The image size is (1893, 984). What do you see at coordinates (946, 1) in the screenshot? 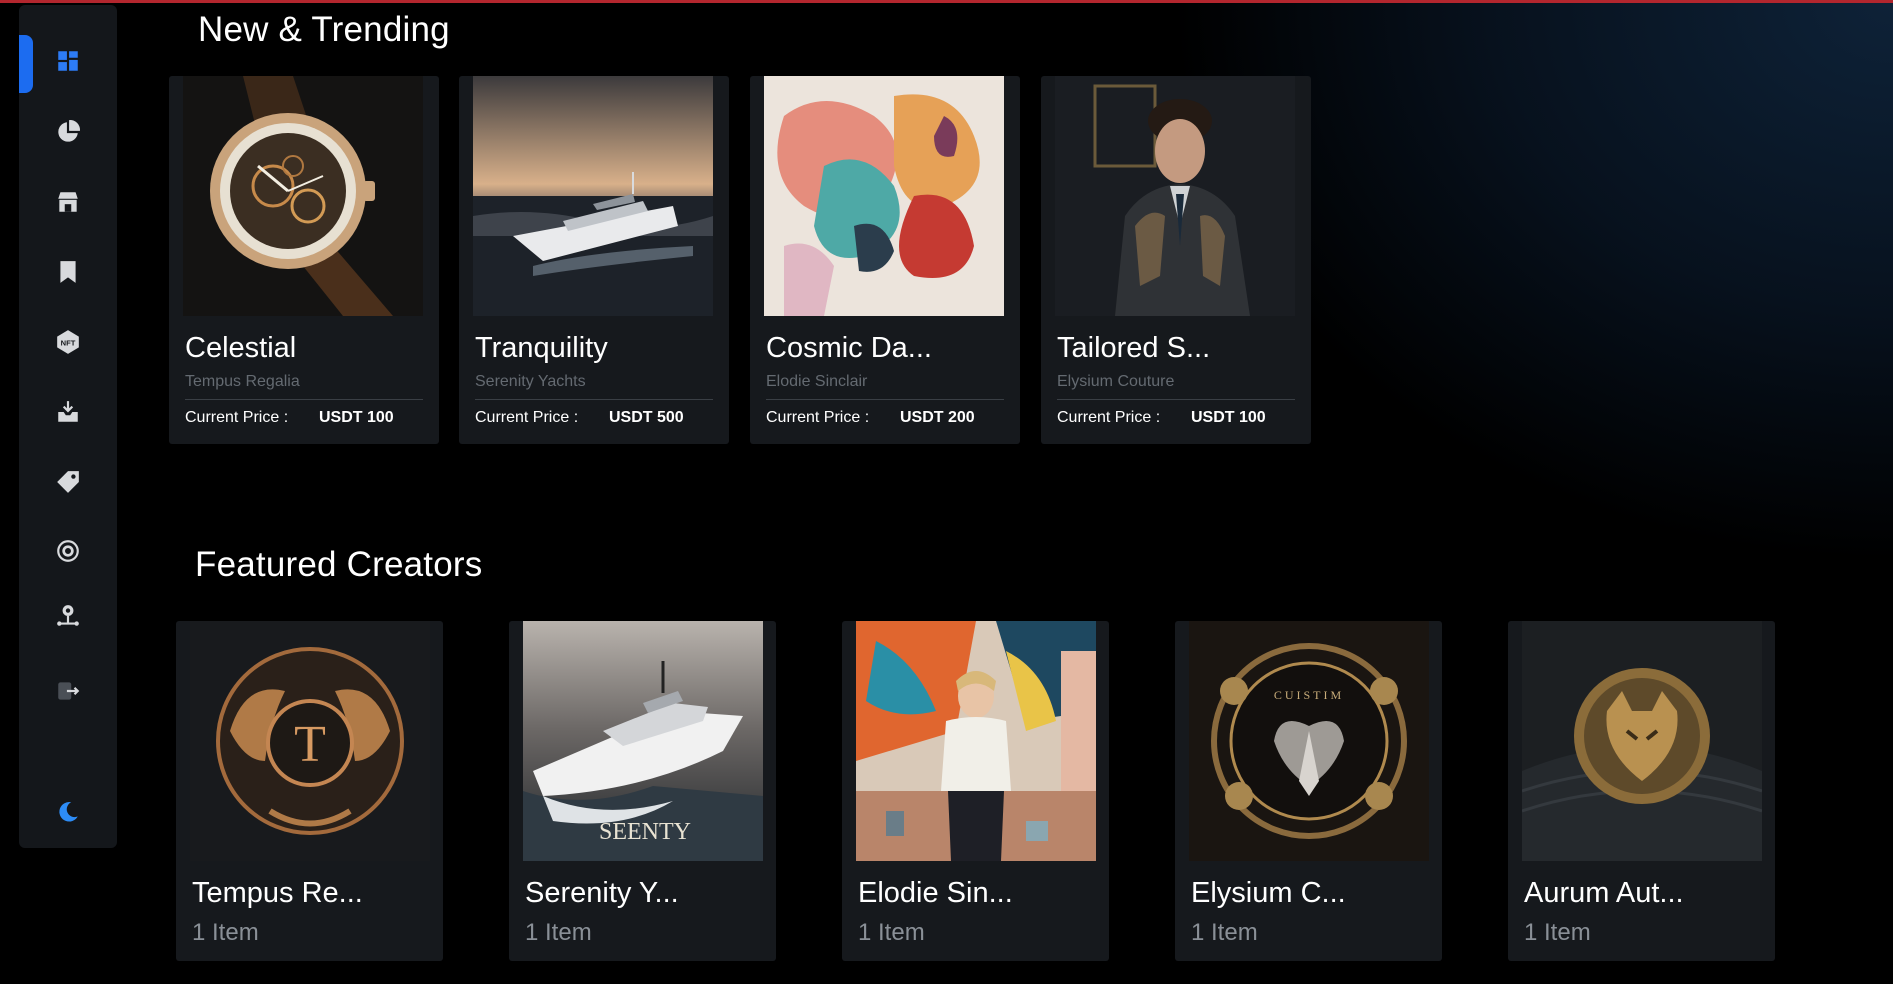
I see `top-accent-line` at bounding box center [946, 1].